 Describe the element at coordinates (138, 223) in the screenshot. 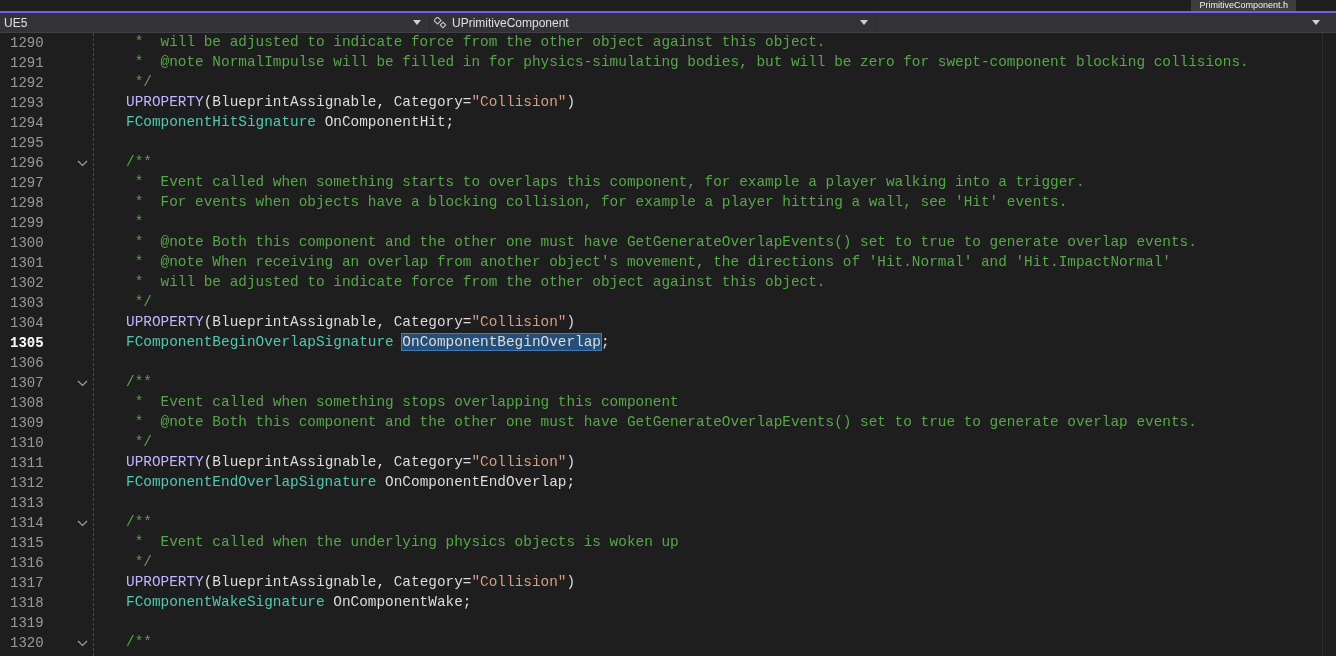

I see `code-line: *` at that location.